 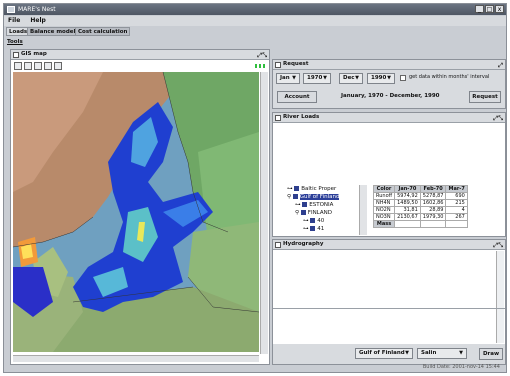 What do you see at coordinates (317, 78) in the screenshot?
I see `from-year-select: 1970 ▼` at bounding box center [317, 78].